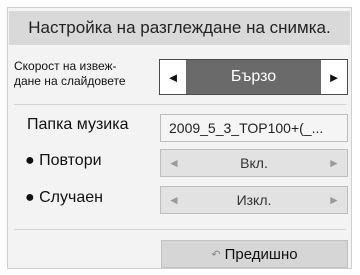 The image size is (360, 275). I want to click on shuffle-right-arrow-button: ►, so click(334, 200).